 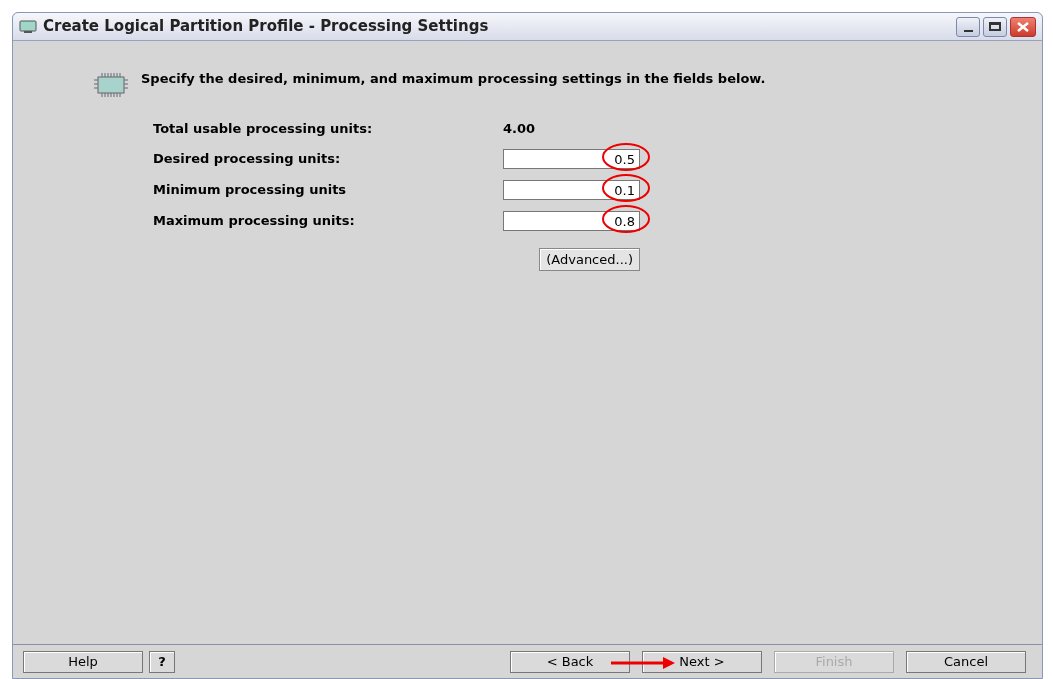 I want to click on window-title: Create Logical Partition Profile - Processing Settings, so click(x=266, y=27).